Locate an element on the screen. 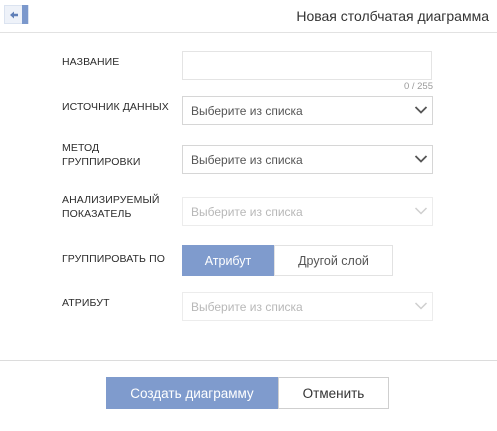 The height and width of the screenshot is (431, 497). data-source-select: Выберите из списка is located at coordinates (307, 110).